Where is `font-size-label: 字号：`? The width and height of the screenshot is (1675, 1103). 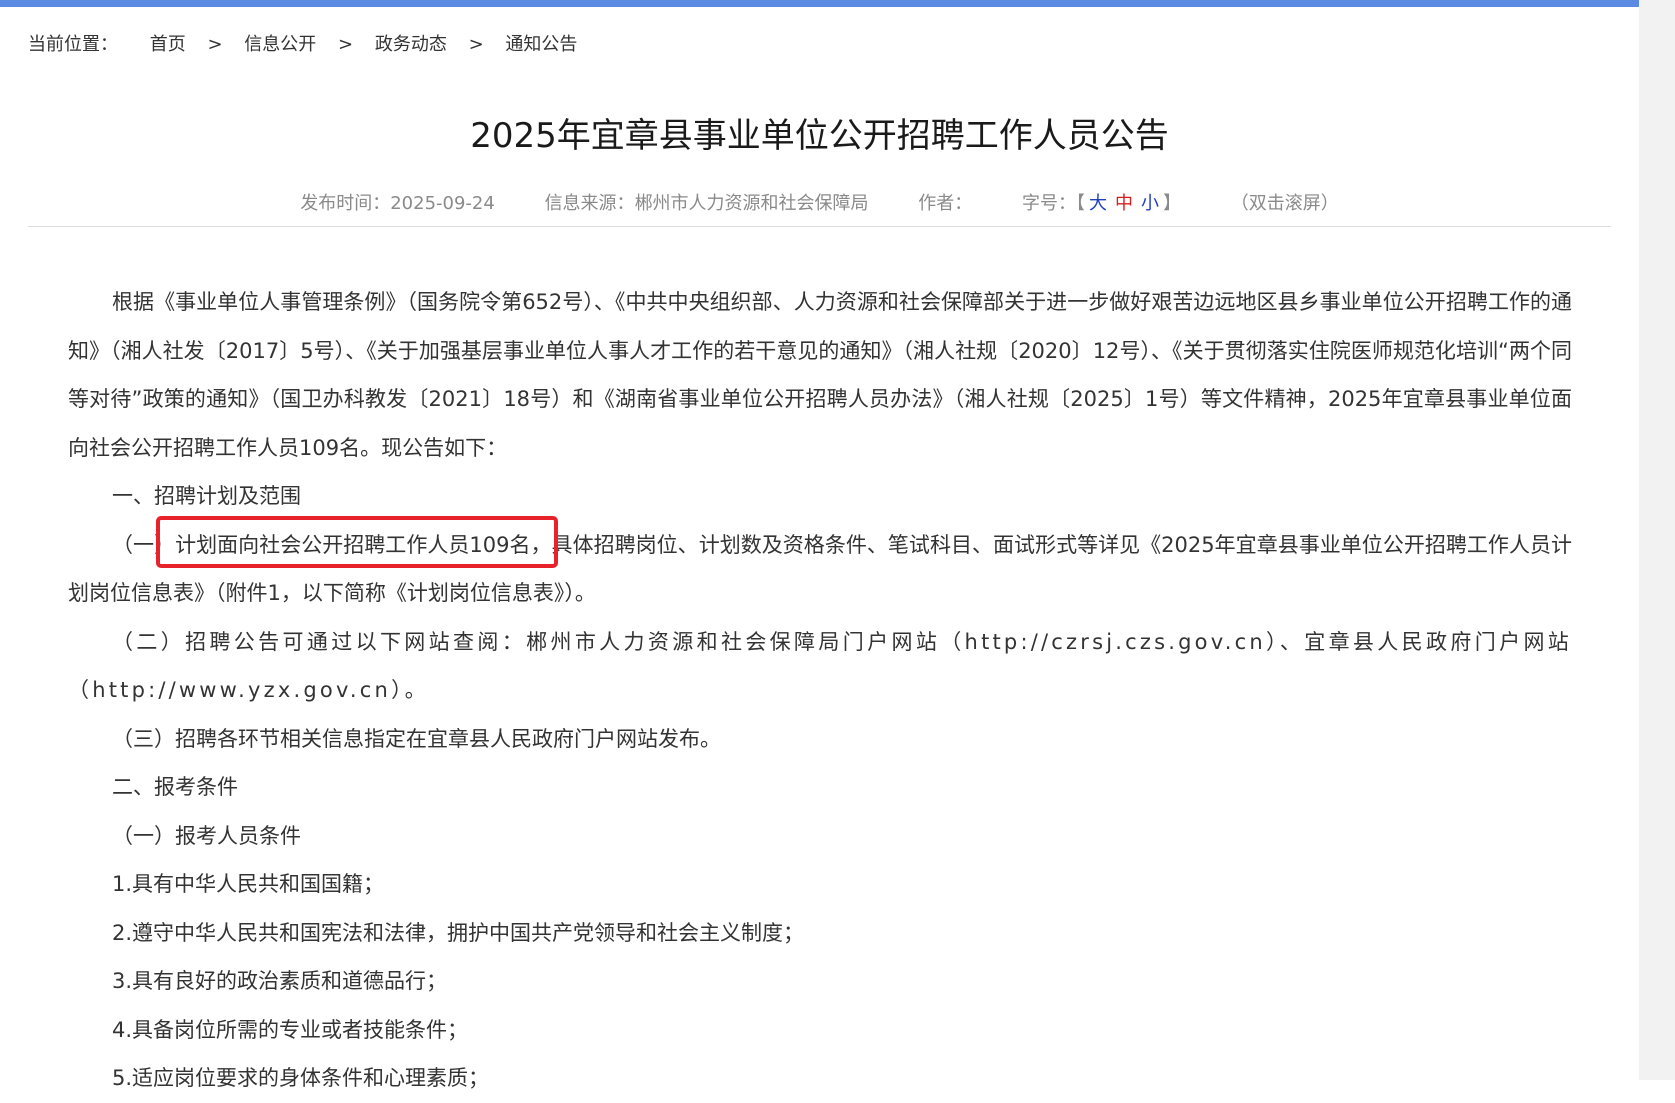 font-size-label: 字号： is located at coordinates (1049, 203).